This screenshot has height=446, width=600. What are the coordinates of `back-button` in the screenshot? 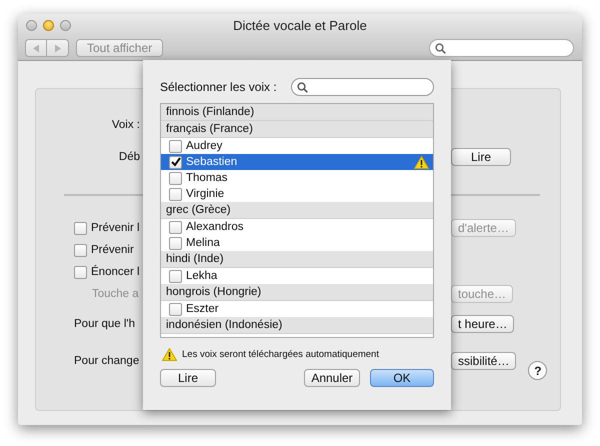 It's located at (36, 48).